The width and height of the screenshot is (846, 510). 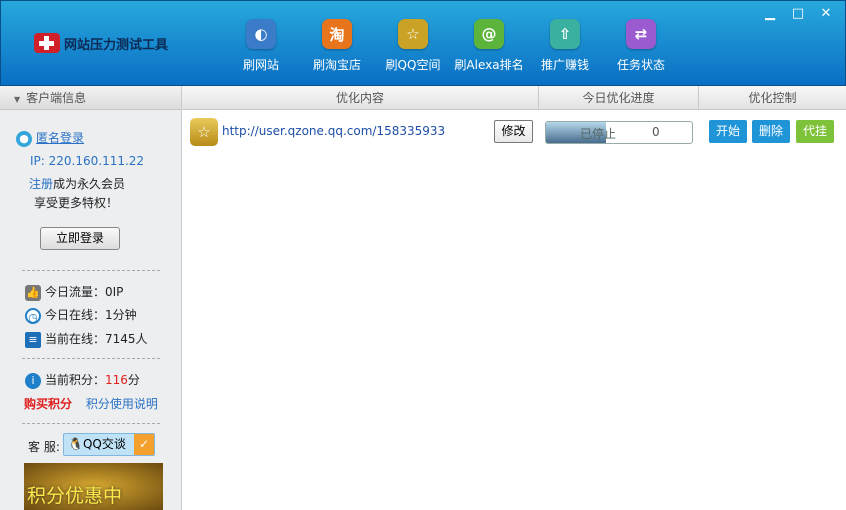 I want to click on qq-chat-button: 🐧QQ交谈 ✓, so click(x=109, y=444).